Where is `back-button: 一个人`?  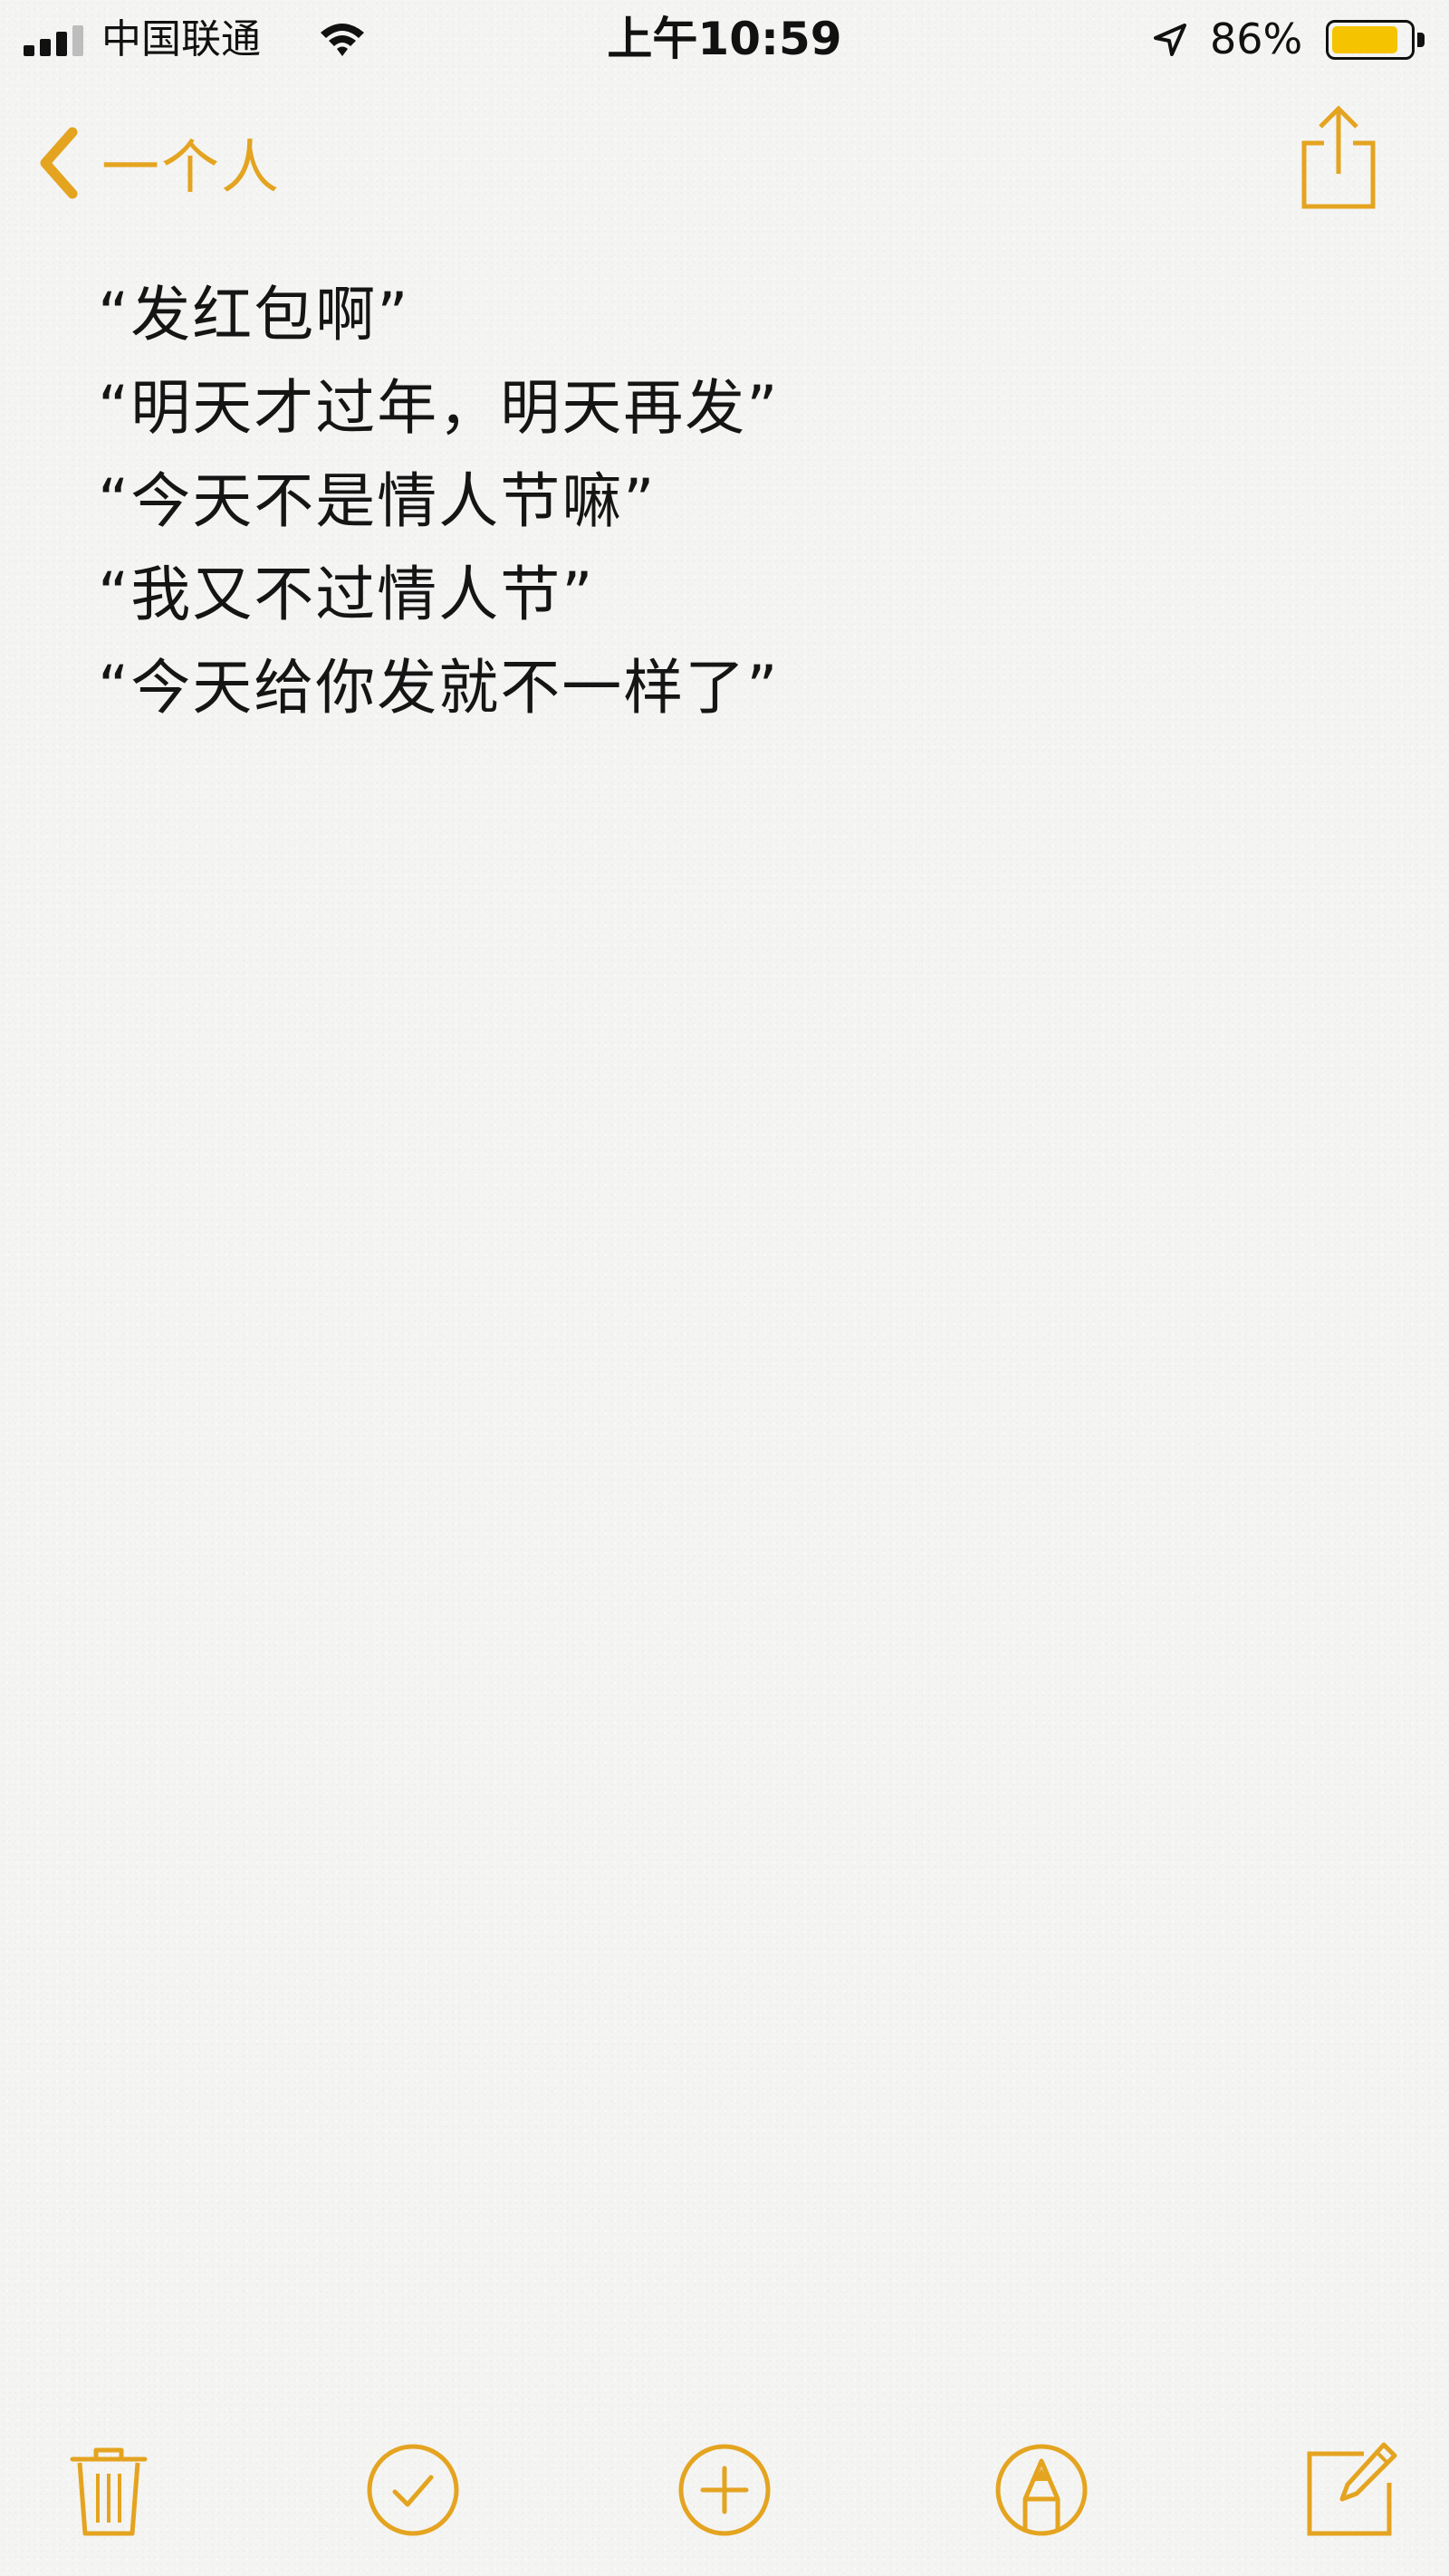 back-button: 一个人 is located at coordinates (158, 163).